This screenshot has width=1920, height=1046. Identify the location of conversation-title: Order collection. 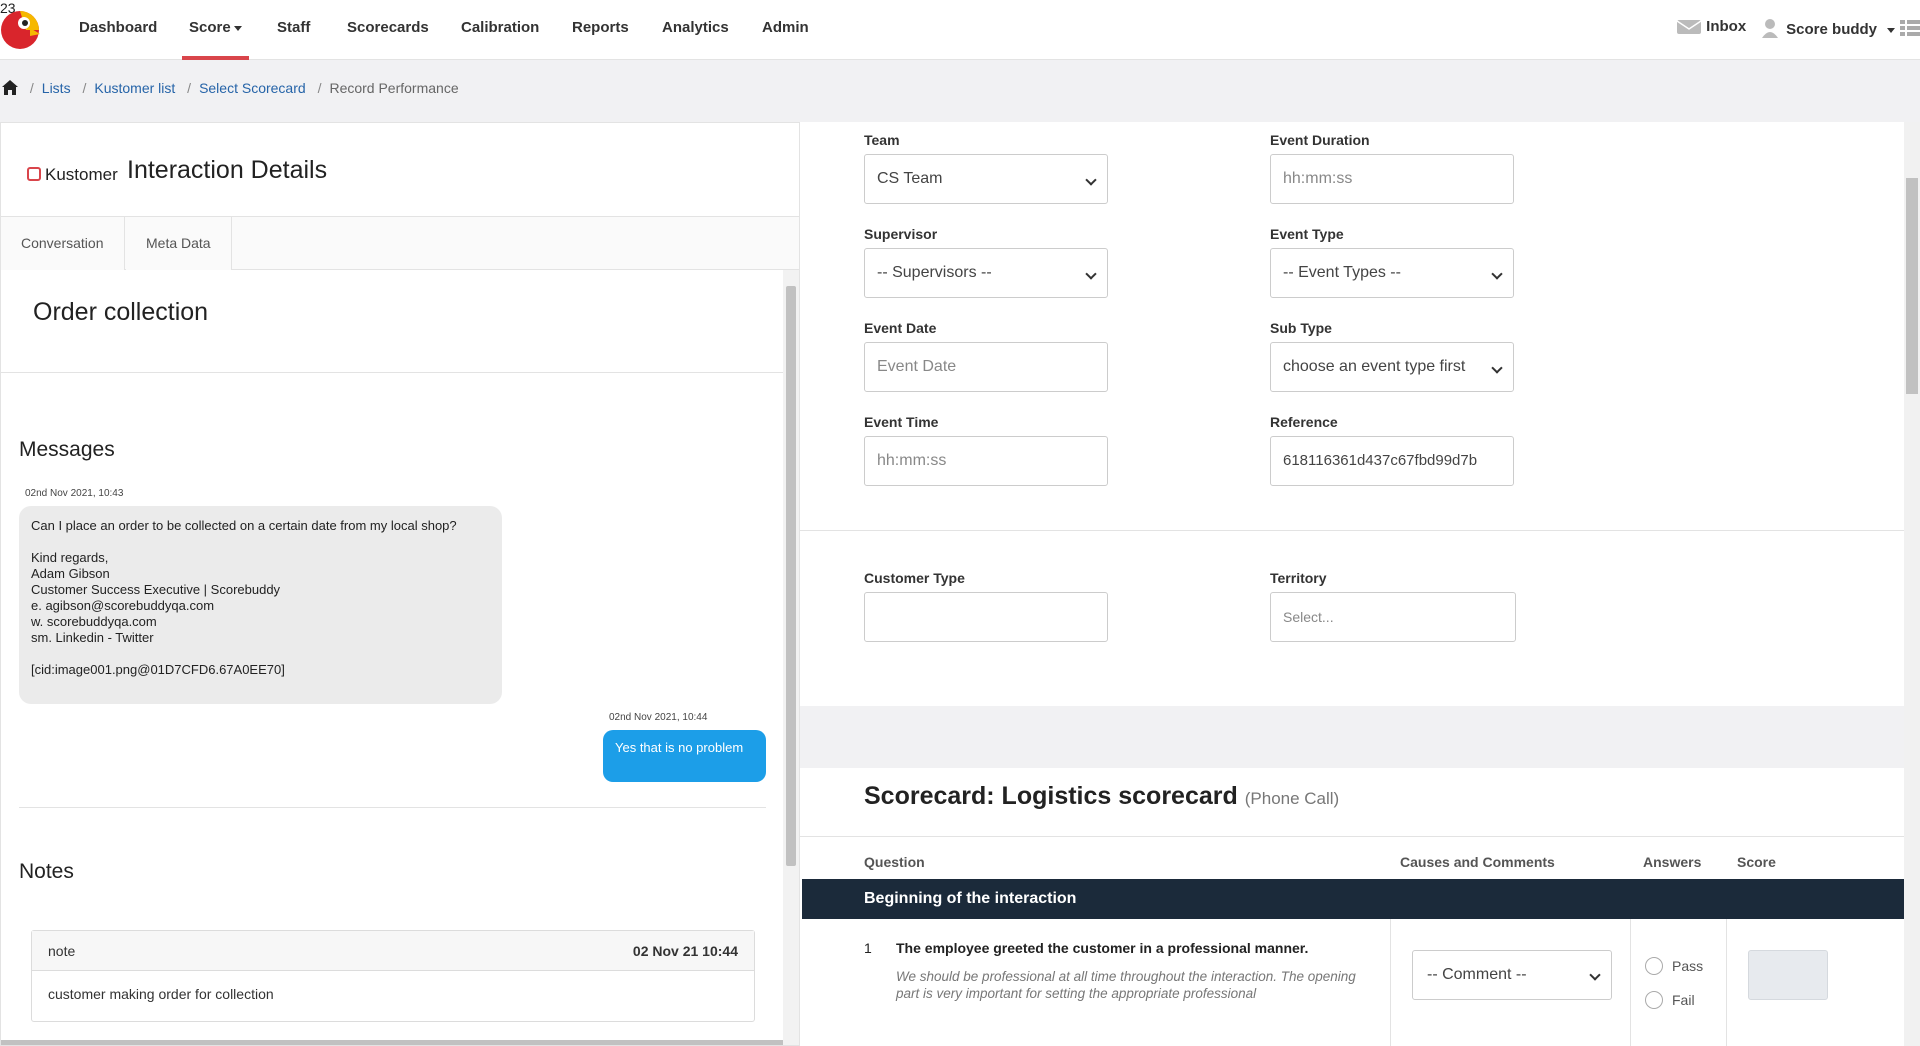
(121, 312).